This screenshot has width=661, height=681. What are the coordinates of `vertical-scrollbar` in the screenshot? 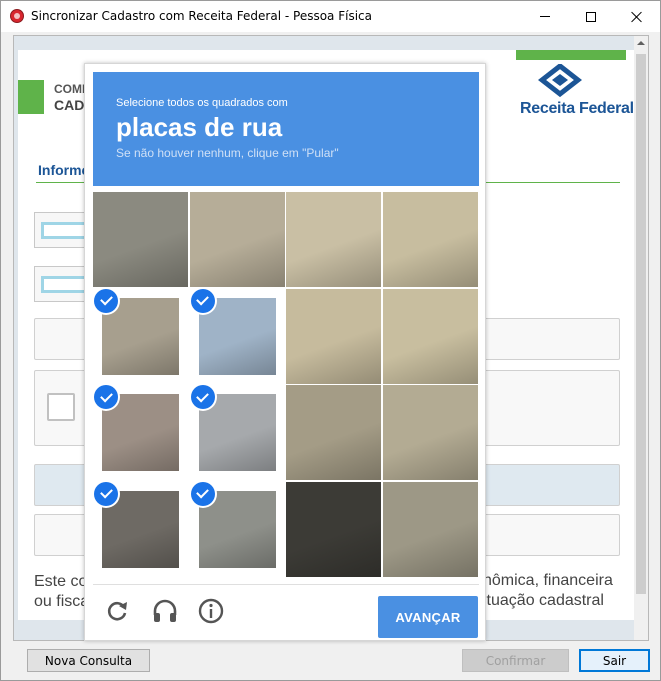 It's located at (641, 338).